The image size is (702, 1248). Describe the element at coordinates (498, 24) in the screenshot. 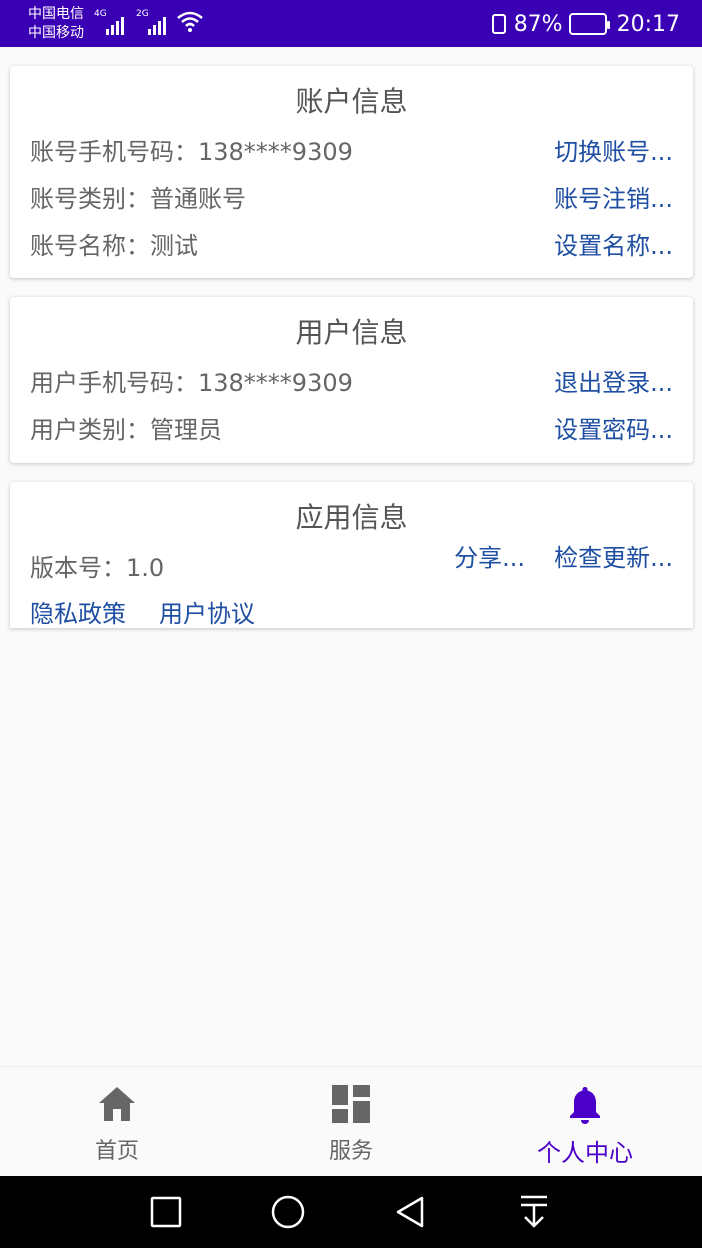

I see `vibrate-icon` at that location.